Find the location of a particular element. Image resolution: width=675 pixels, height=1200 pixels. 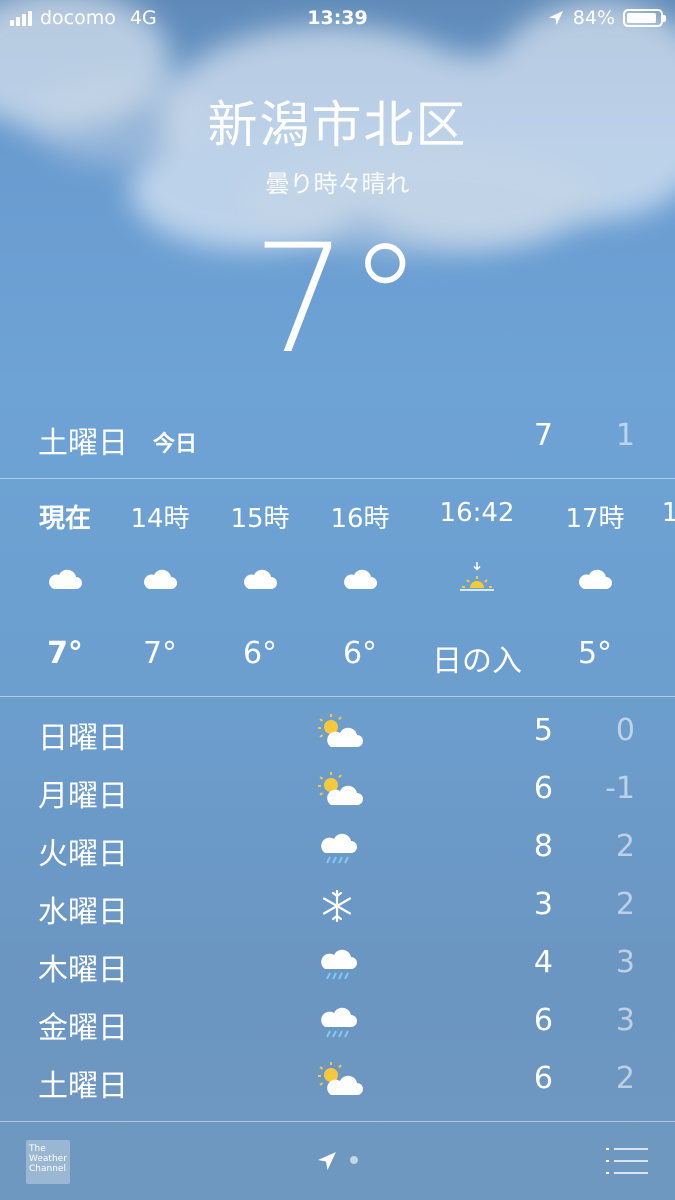

daily-day: 月曜日 is located at coordinates (83, 796).